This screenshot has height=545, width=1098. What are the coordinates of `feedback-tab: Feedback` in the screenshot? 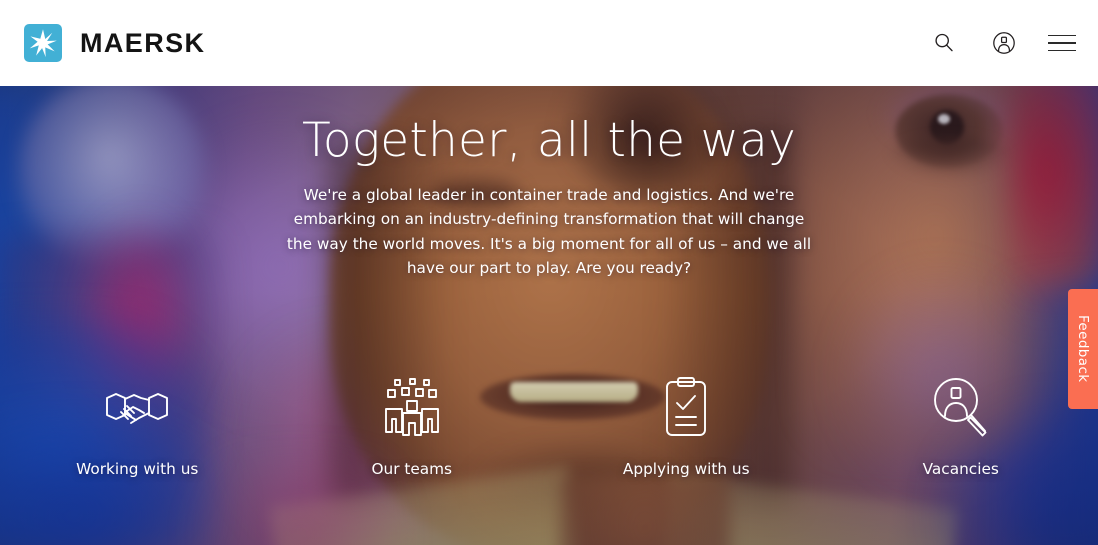 It's located at (1083, 349).